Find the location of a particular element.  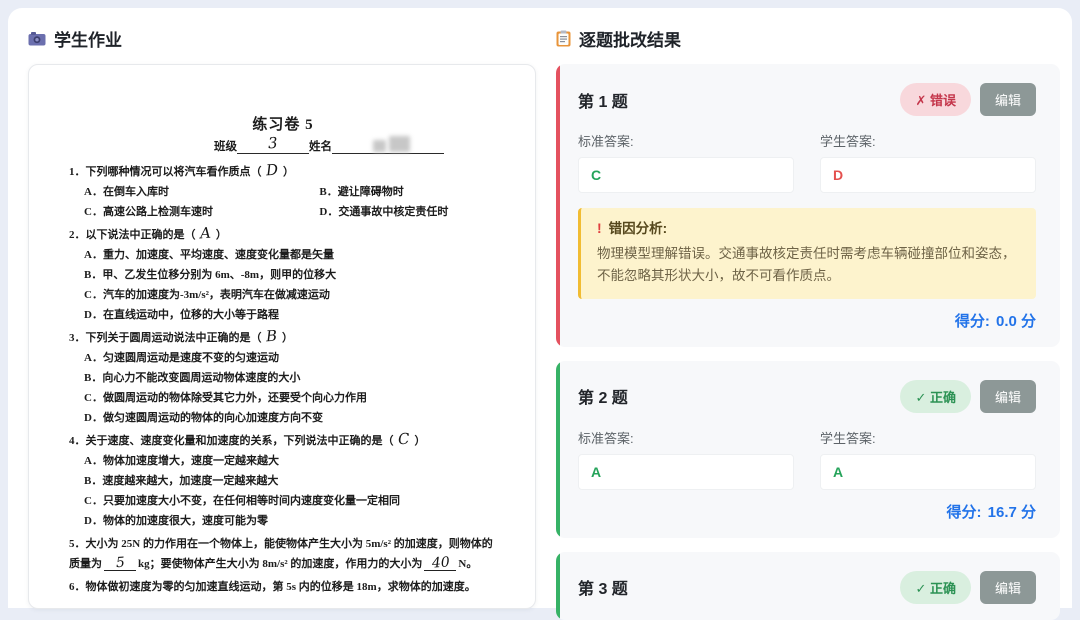

student-answer-col: 学生答案: A is located at coordinates (928, 459).